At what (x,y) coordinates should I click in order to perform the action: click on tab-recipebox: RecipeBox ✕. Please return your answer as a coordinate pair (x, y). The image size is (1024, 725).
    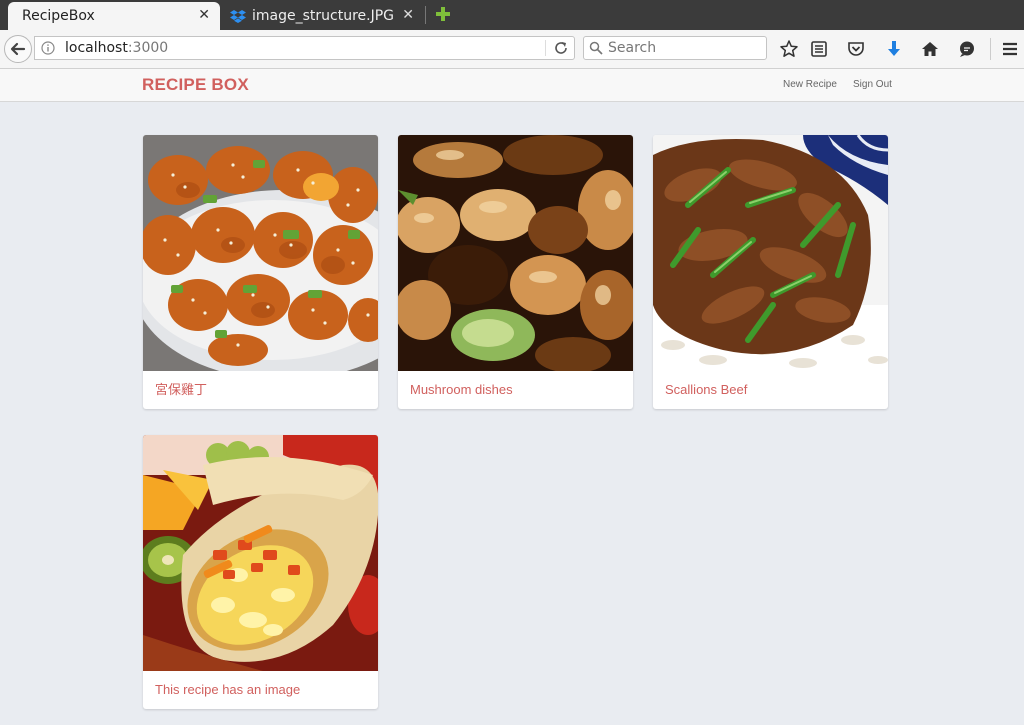
    Looking at the image, I should click on (114, 16).